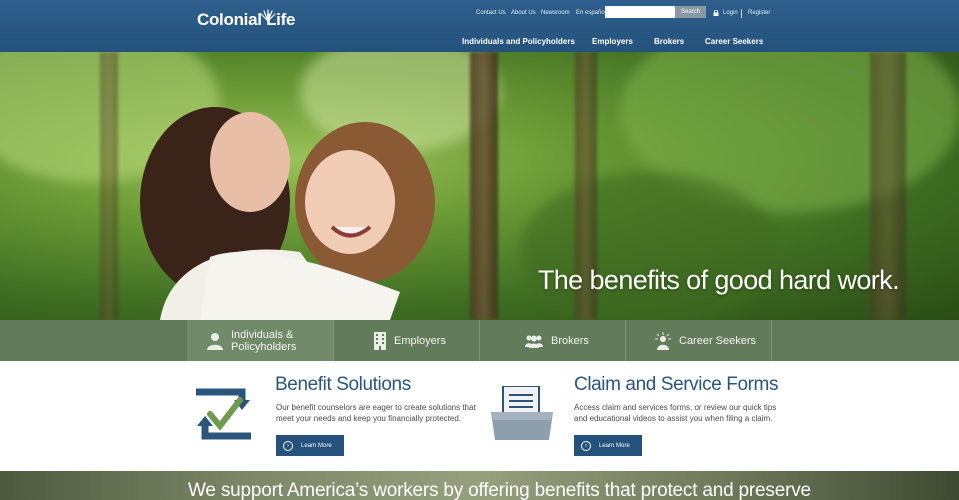 Image resolution: width=959 pixels, height=500 pixels. Describe the element at coordinates (223, 414) in the screenshot. I see `checkmark-refresh-icon` at that location.